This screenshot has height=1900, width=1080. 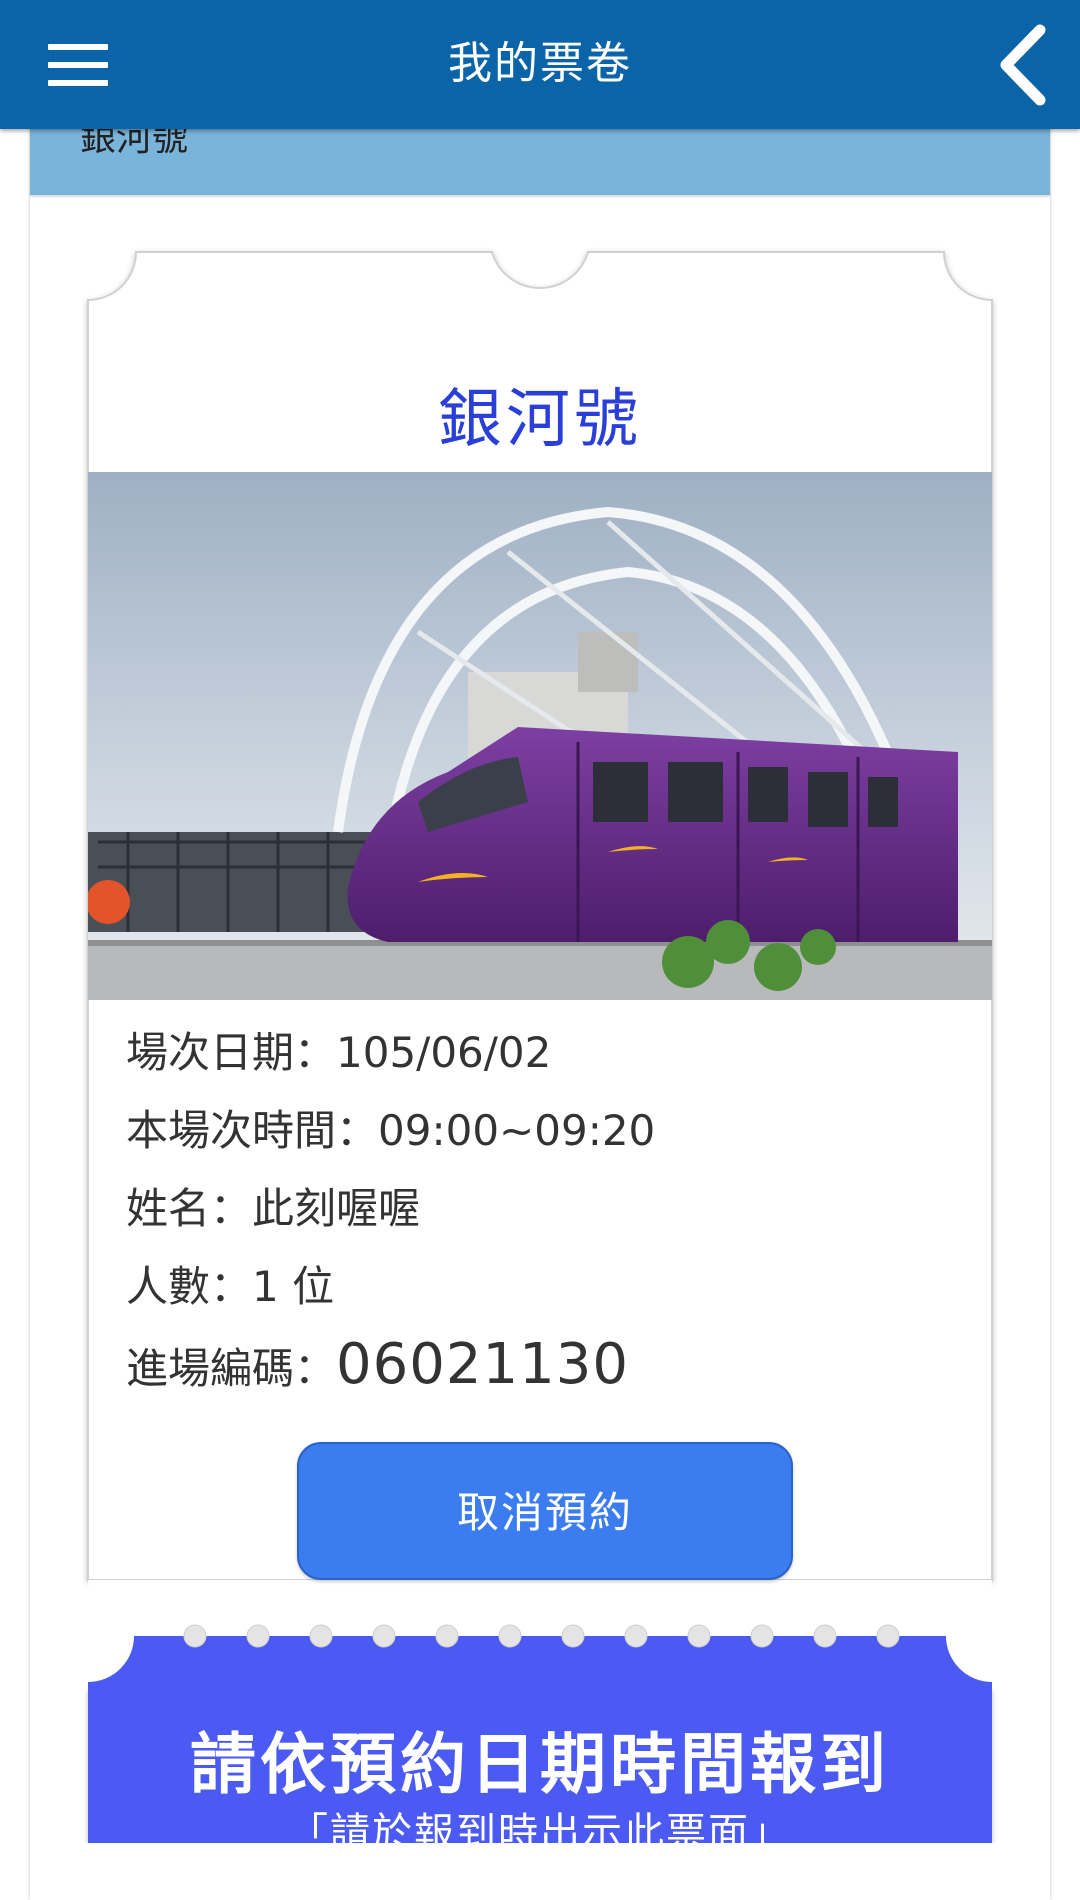 I want to click on info-date-value: 105/06/02, so click(x=444, y=1052).